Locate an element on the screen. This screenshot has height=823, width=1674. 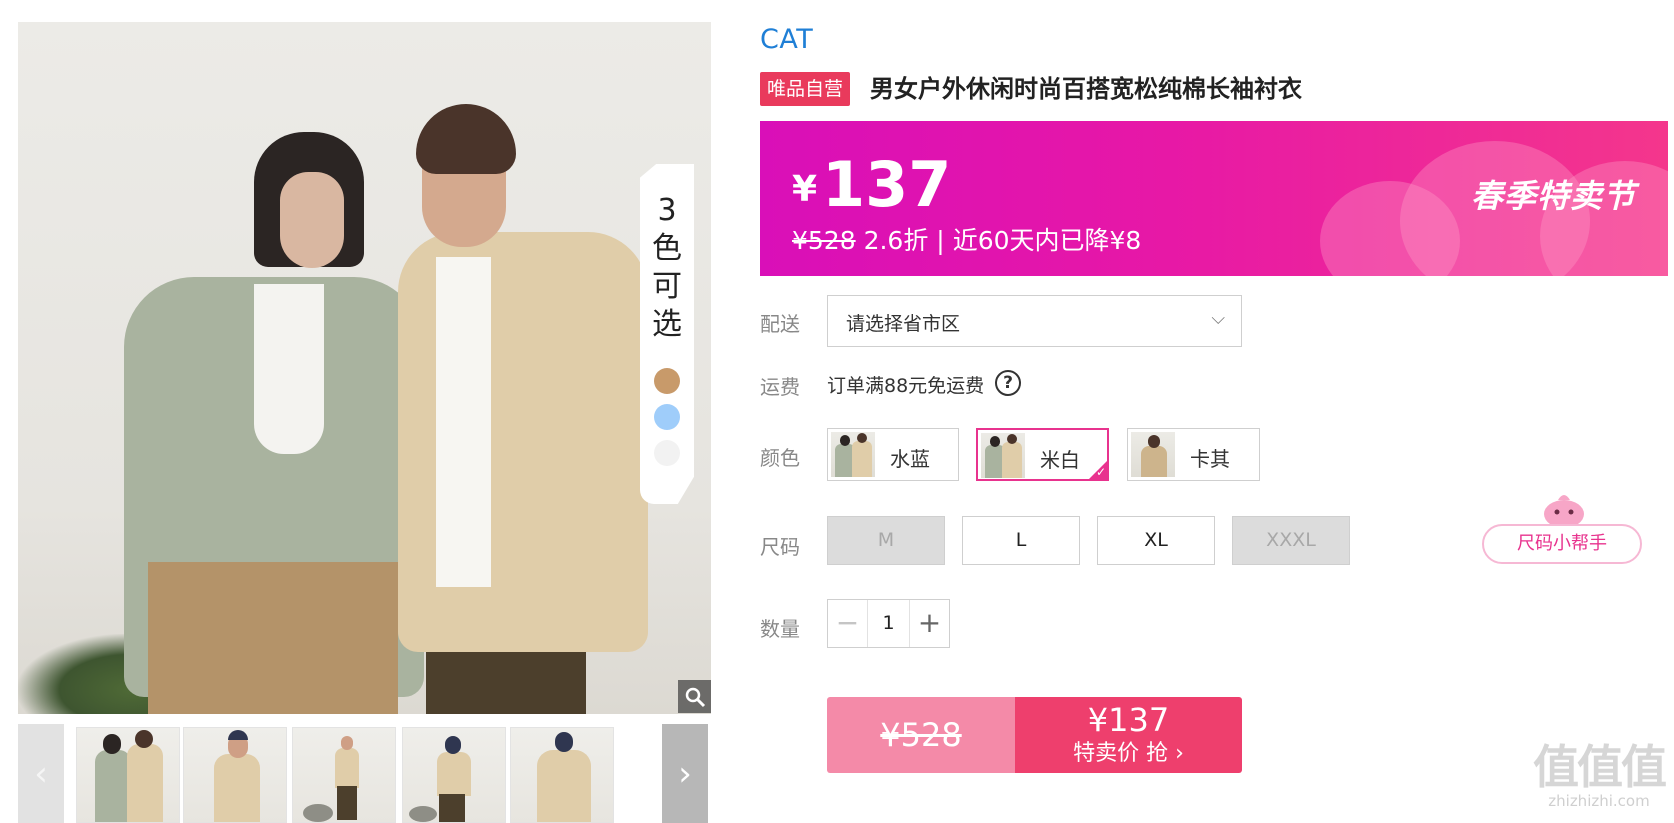
region-select: 请选择省市区 ⌵ is located at coordinates (1034, 321).